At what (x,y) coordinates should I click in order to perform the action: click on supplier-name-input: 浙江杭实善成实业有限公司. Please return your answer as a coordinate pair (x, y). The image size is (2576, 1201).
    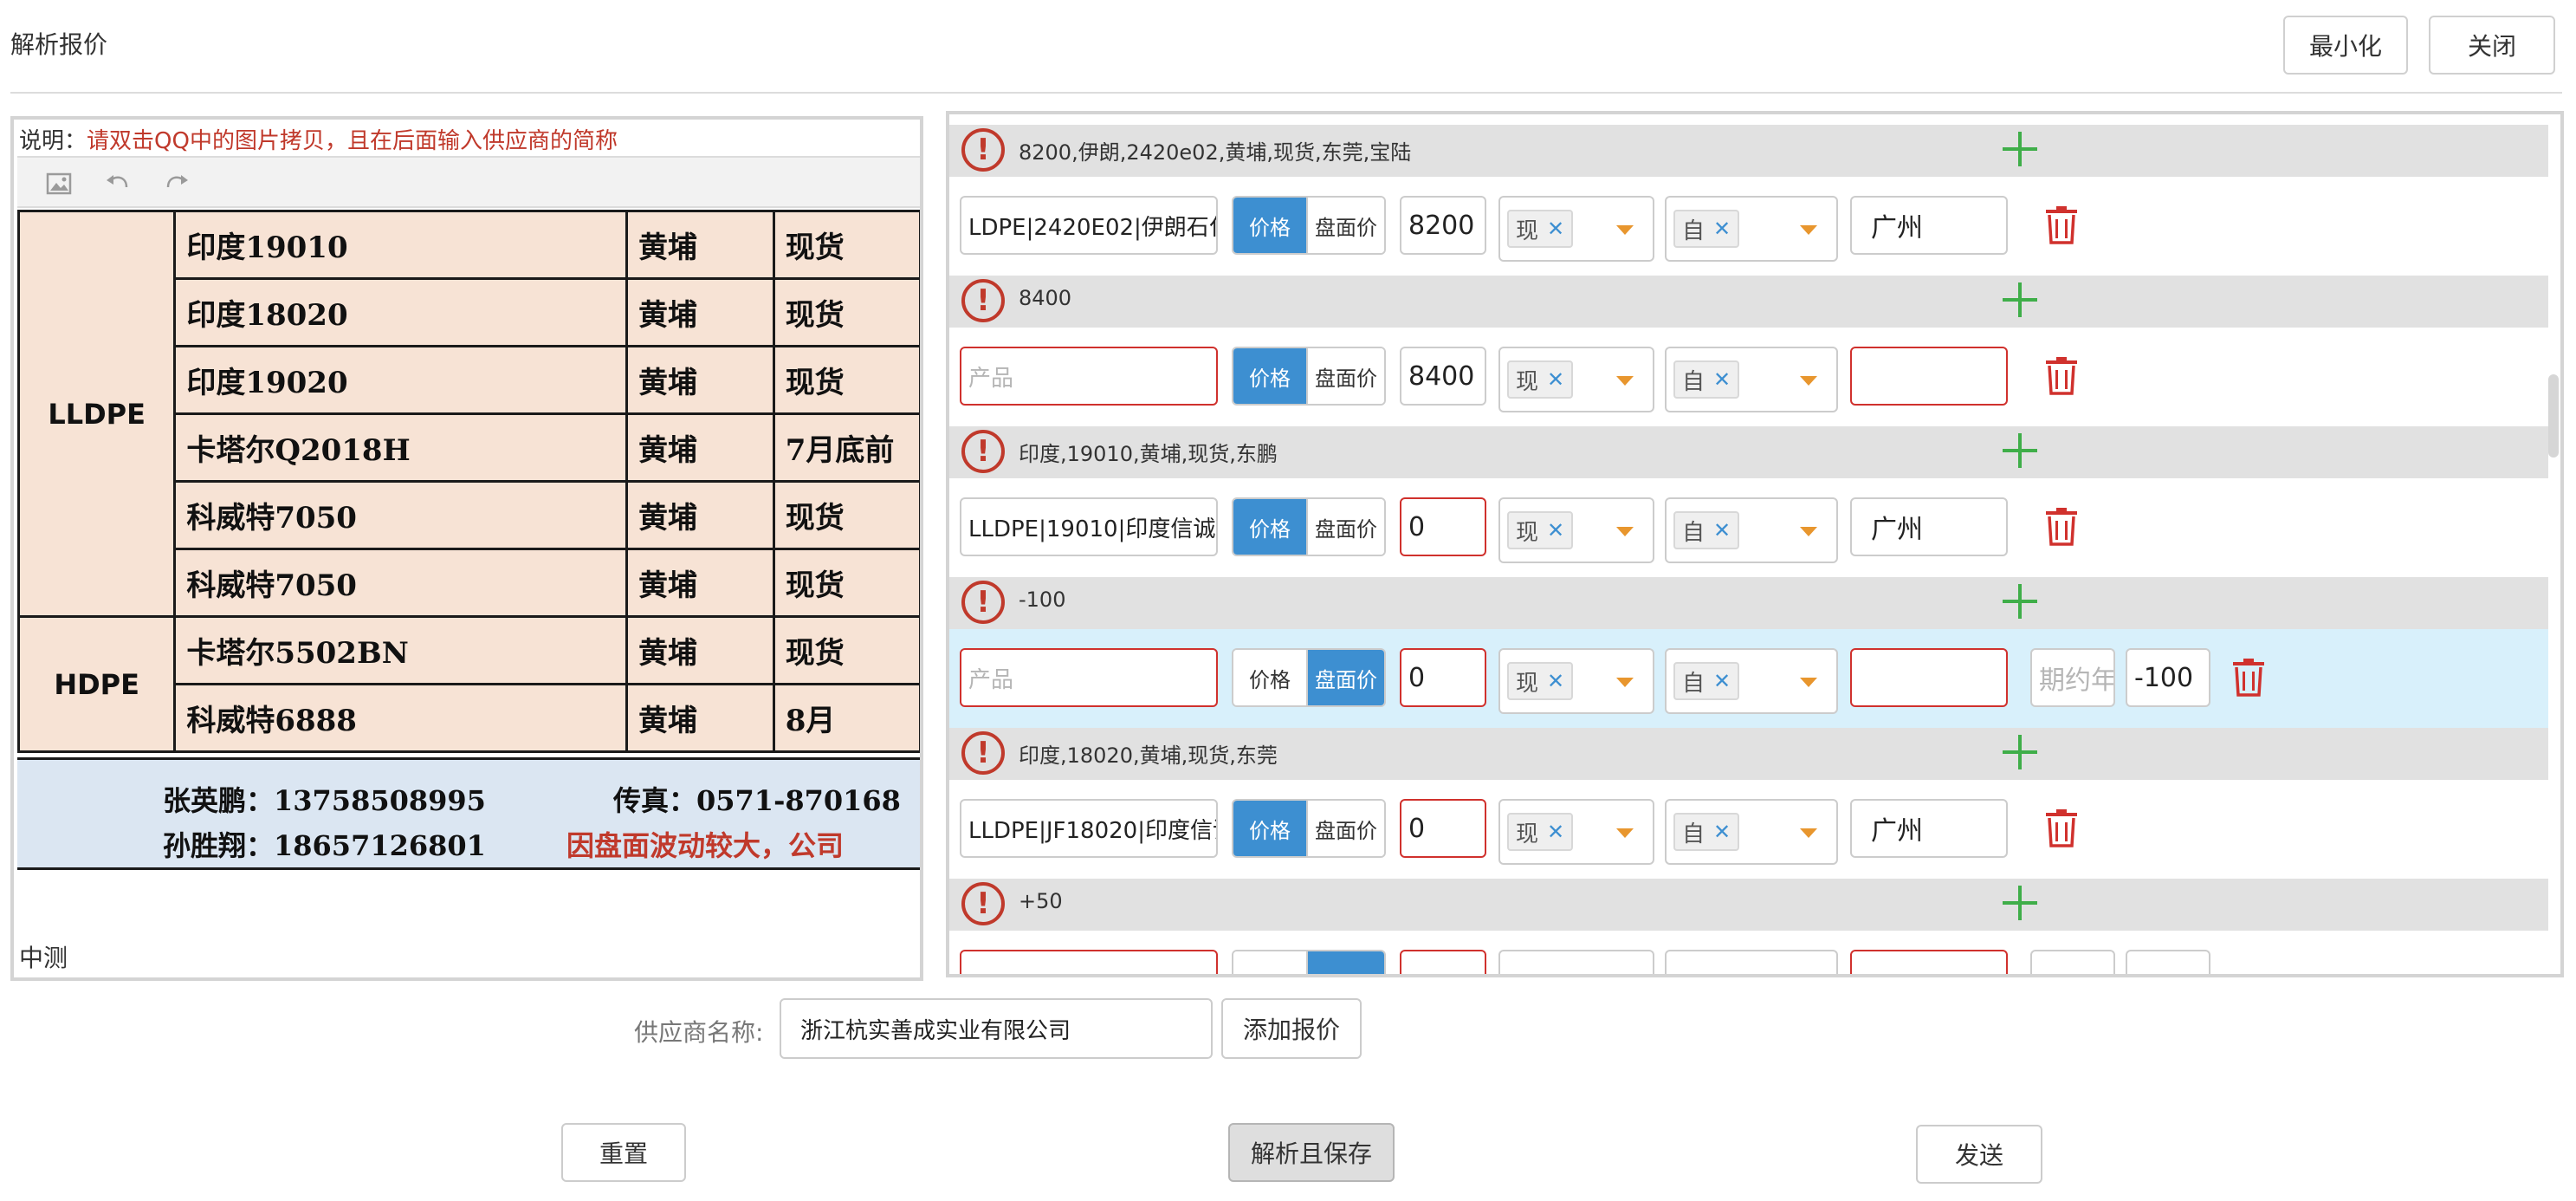
    Looking at the image, I should click on (996, 1028).